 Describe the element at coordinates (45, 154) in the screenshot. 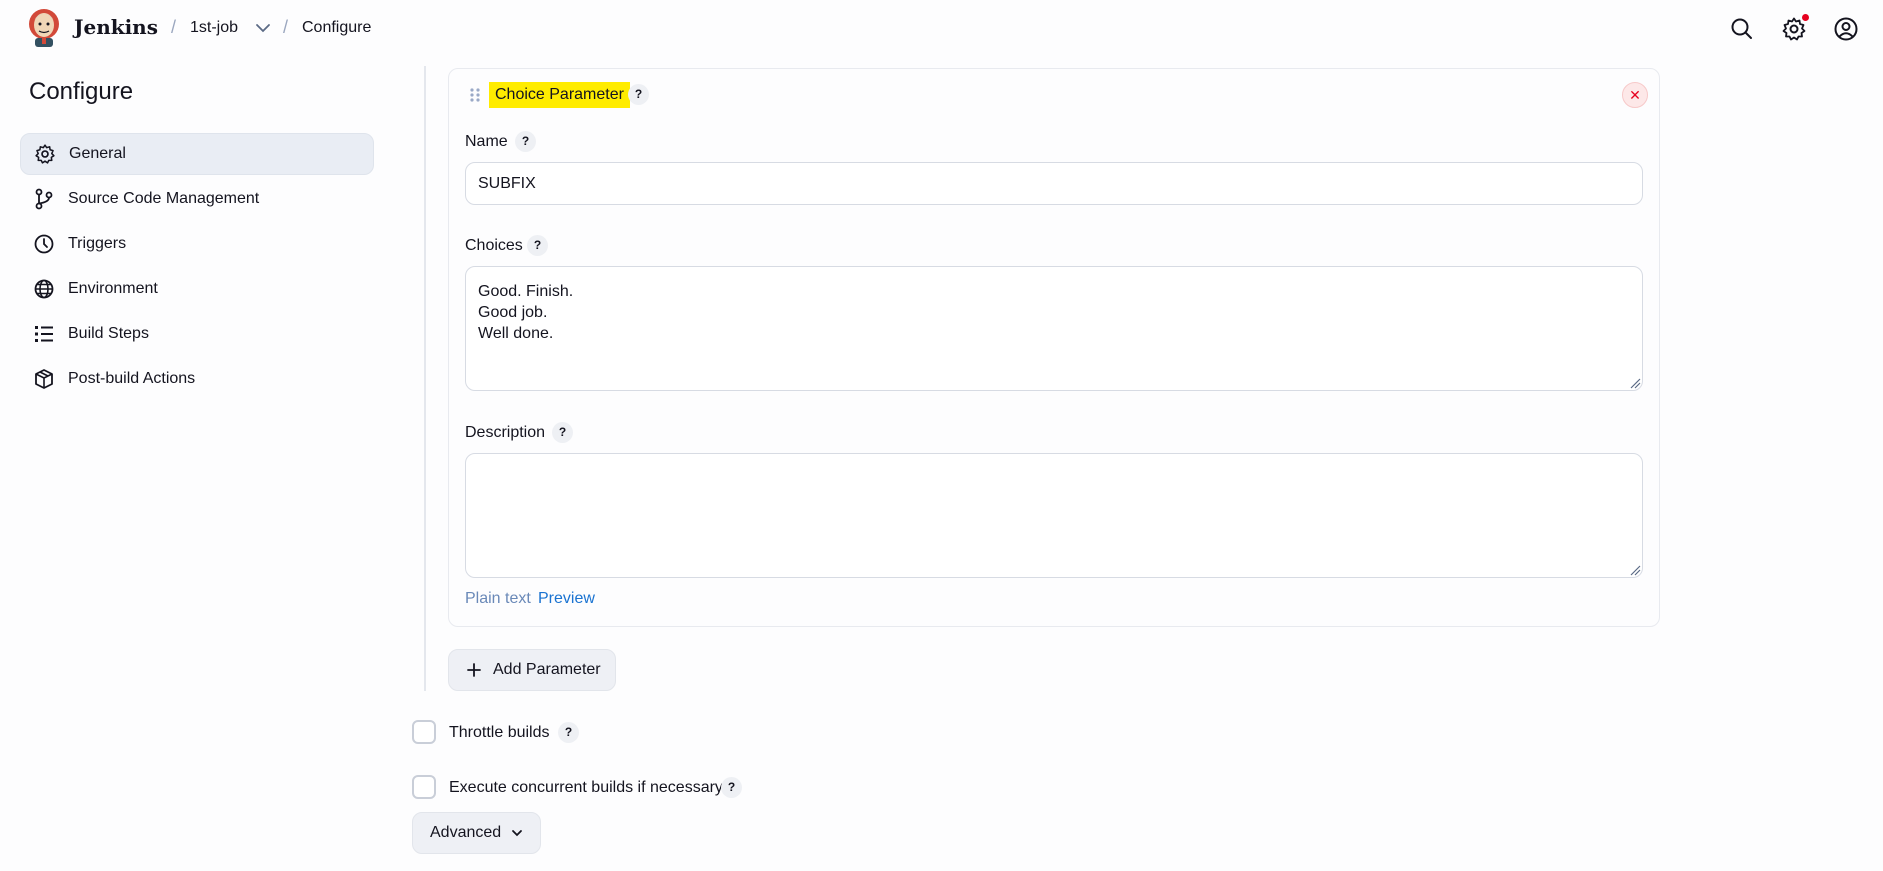

I see `gear-icon` at that location.